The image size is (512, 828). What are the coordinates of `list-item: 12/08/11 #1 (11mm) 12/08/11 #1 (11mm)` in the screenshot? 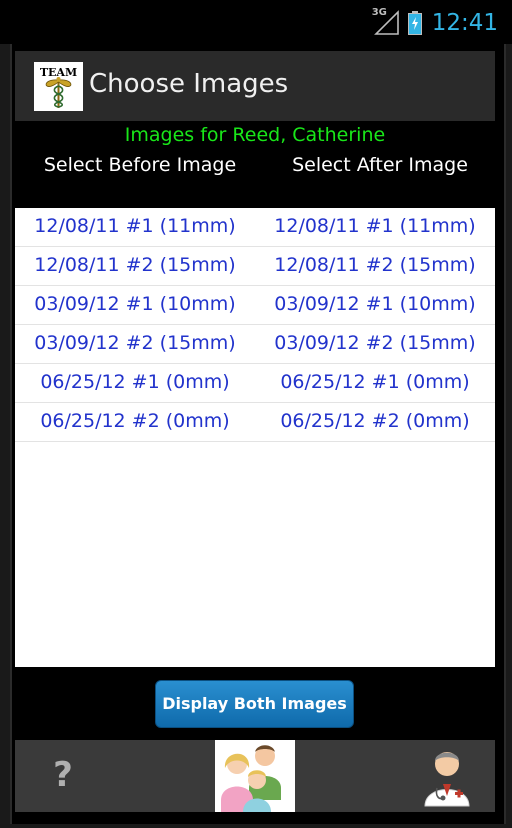 It's located at (255, 227).